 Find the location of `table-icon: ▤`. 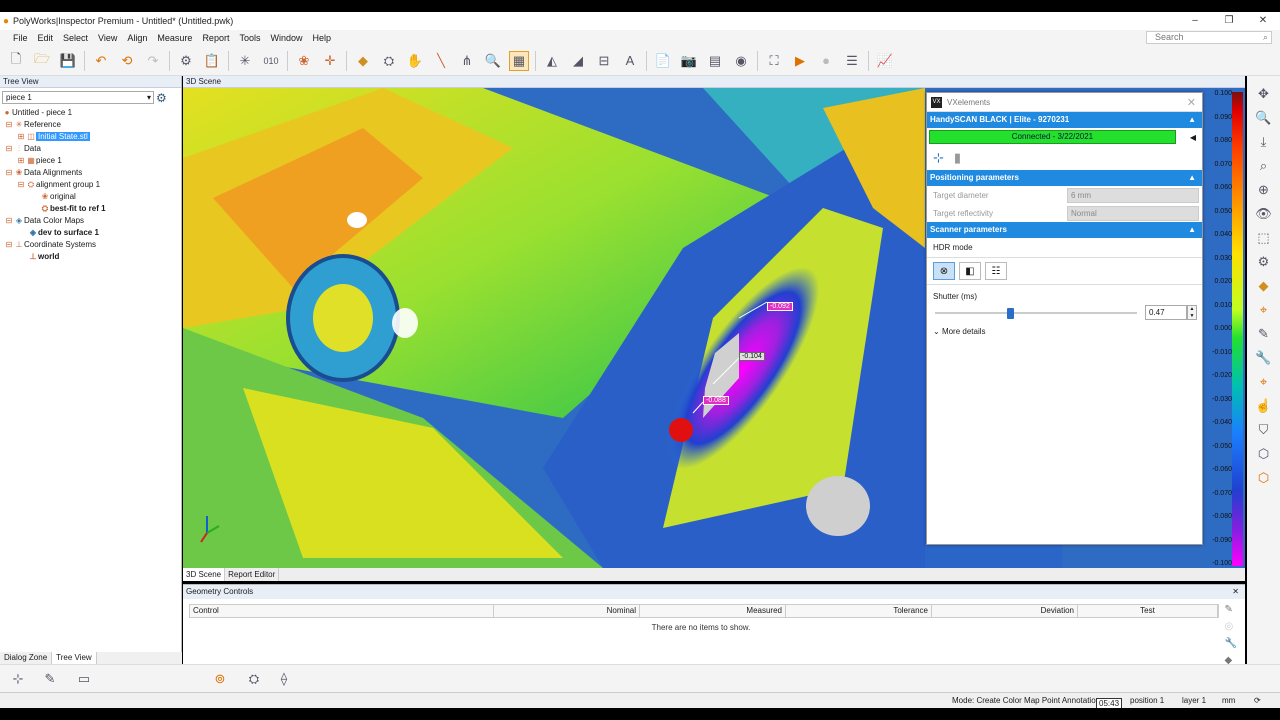

table-icon: ▤ is located at coordinates (715, 61).